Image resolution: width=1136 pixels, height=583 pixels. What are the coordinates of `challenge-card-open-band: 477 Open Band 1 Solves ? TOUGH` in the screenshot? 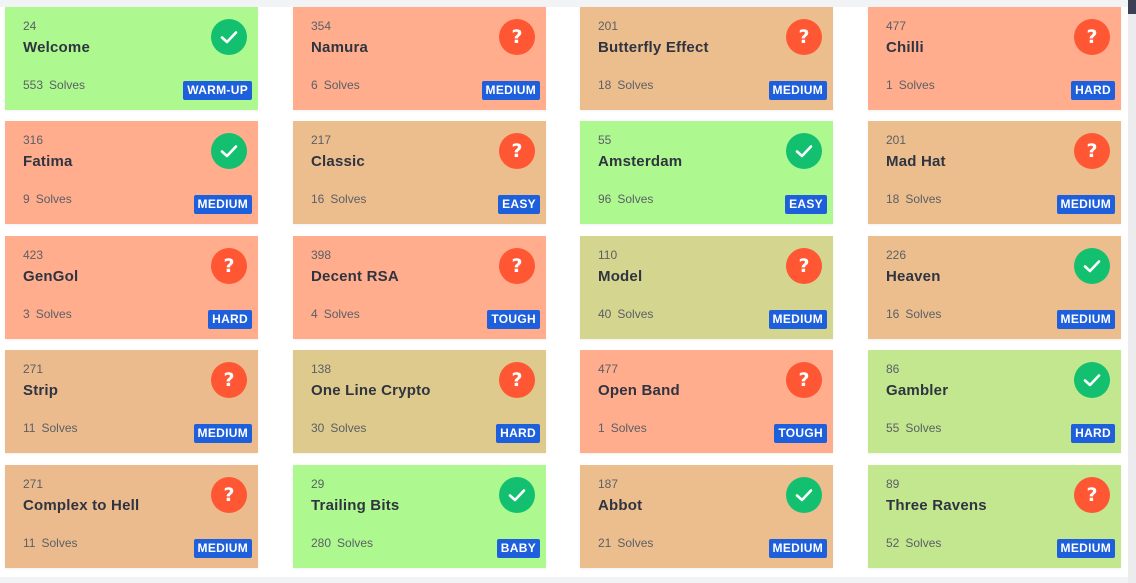 It's located at (706, 401).